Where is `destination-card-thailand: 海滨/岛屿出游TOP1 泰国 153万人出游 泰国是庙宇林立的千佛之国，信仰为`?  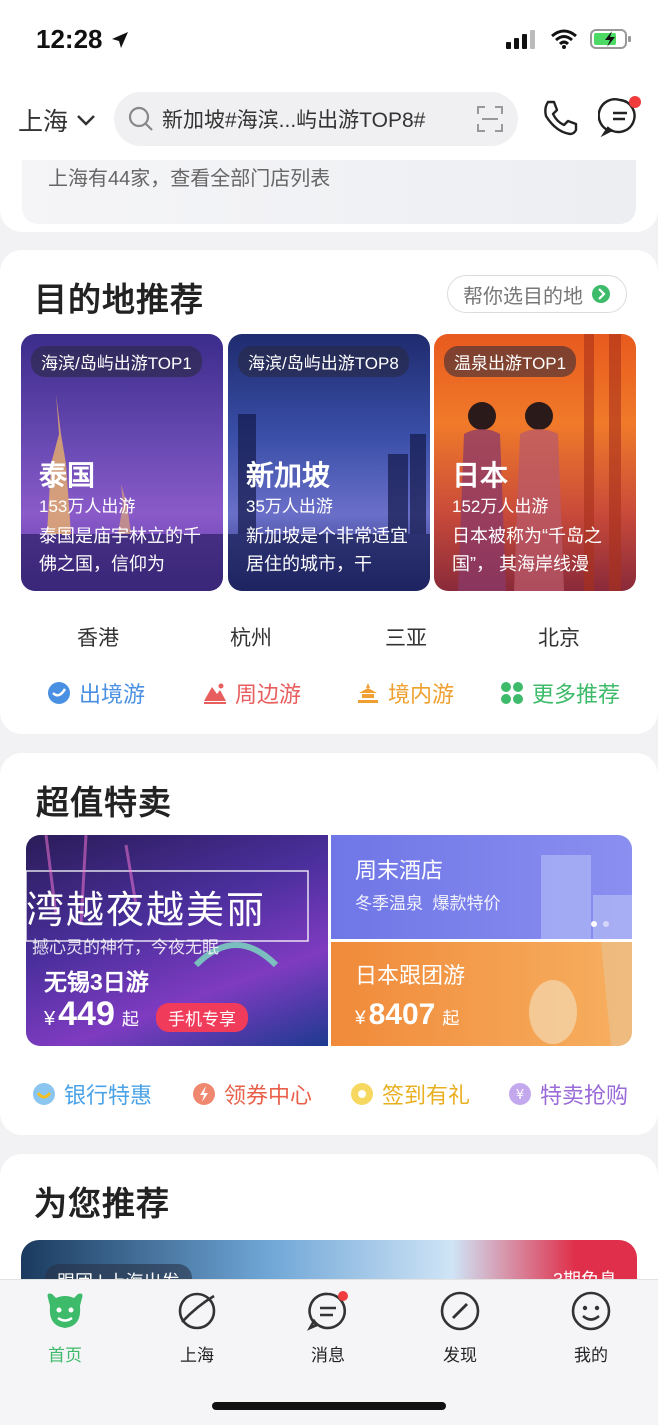 destination-card-thailand: 海滨/岛屿出游TOP1 泰国 153万人出游 泰国是庙宇林立的千佛之国，信仰为 is located at coordinates (122, 462).